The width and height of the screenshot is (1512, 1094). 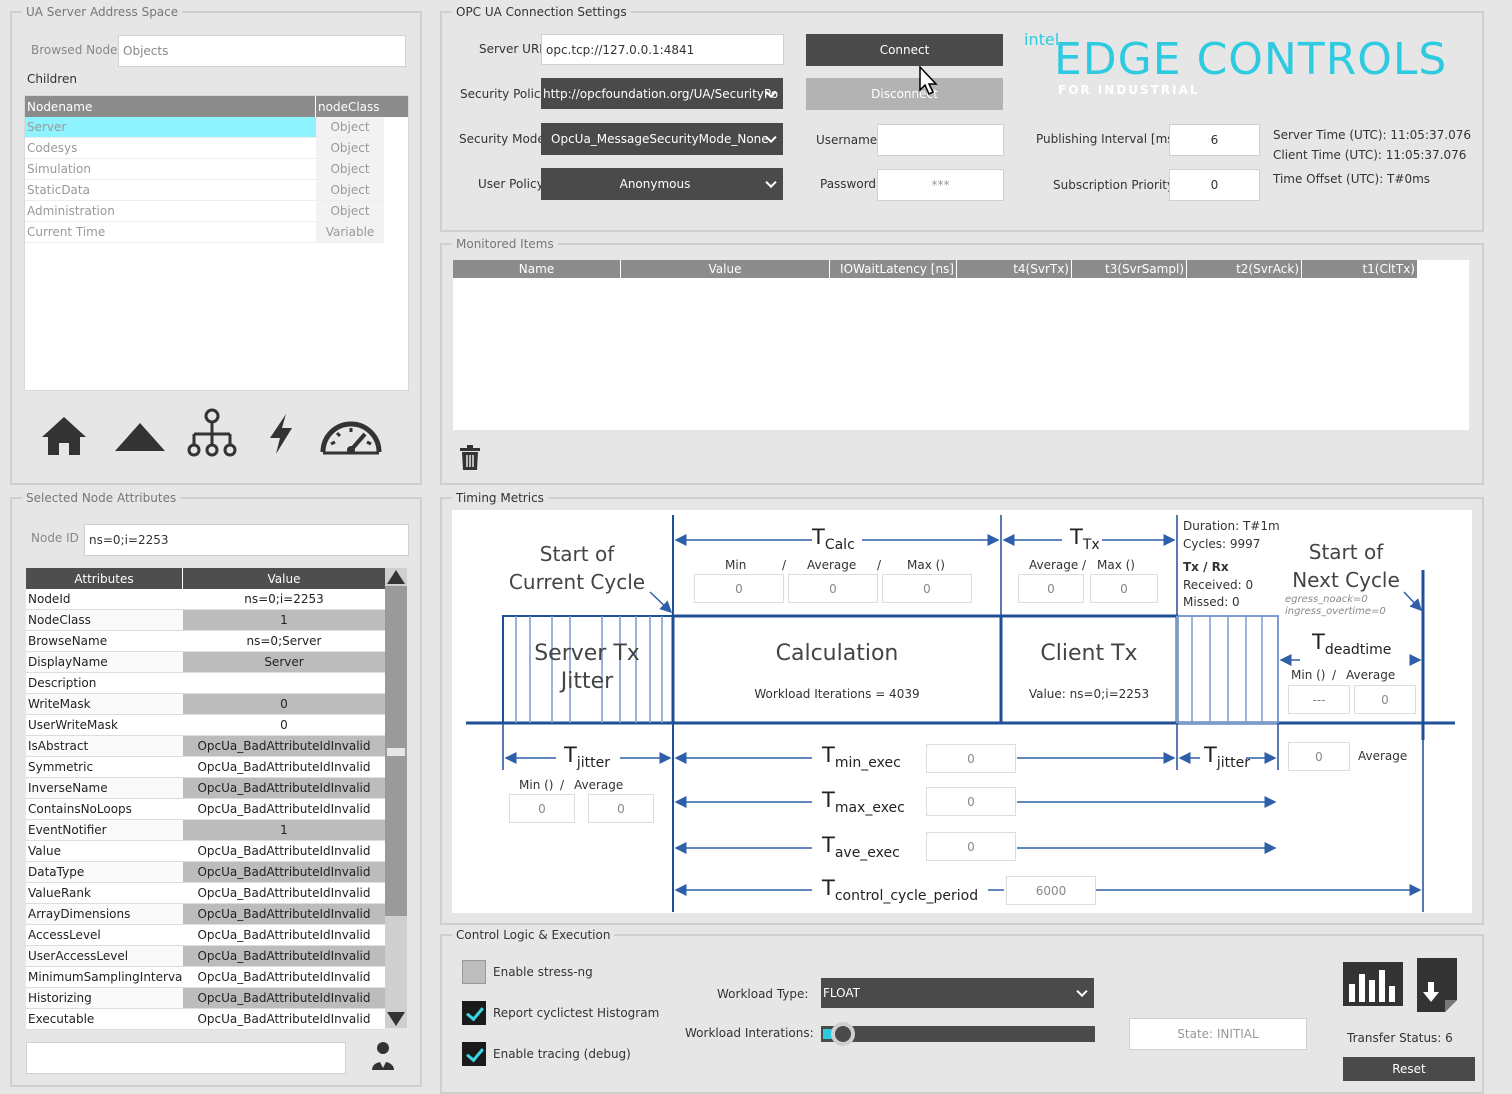 What do you see at coordinates (1082, 991) in the screenshot?
I see `chevron-down-icon` at bounding box center [1082, 991].